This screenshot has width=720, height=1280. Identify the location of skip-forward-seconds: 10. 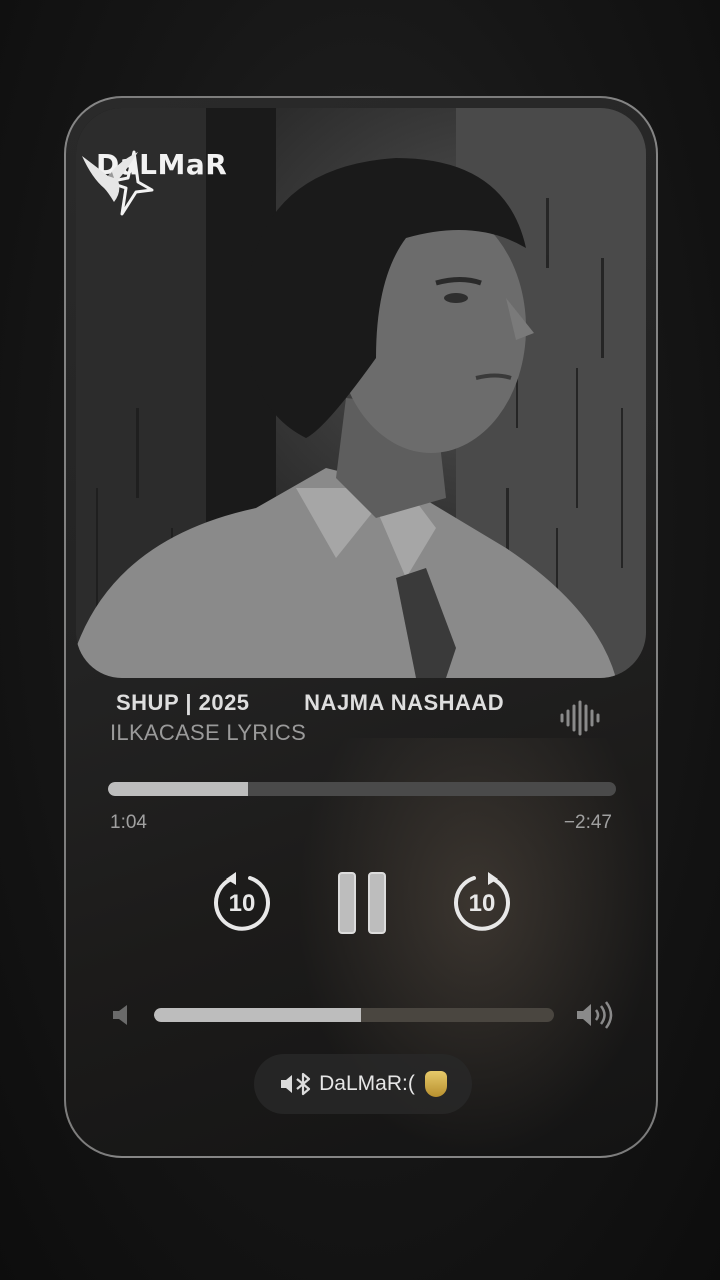
(482, 903).